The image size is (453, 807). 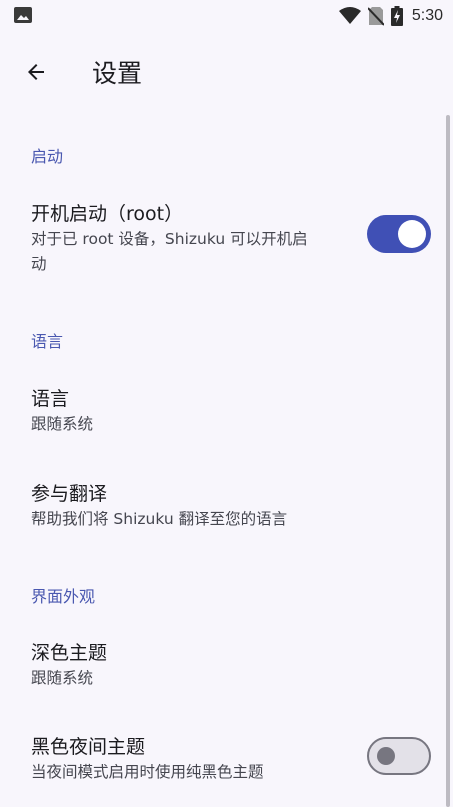 I want to click on black-night-theme-preference: 黑色夜间主题 当夜间模式启用时使用纯黑色主题, so click(x=220, y=763).